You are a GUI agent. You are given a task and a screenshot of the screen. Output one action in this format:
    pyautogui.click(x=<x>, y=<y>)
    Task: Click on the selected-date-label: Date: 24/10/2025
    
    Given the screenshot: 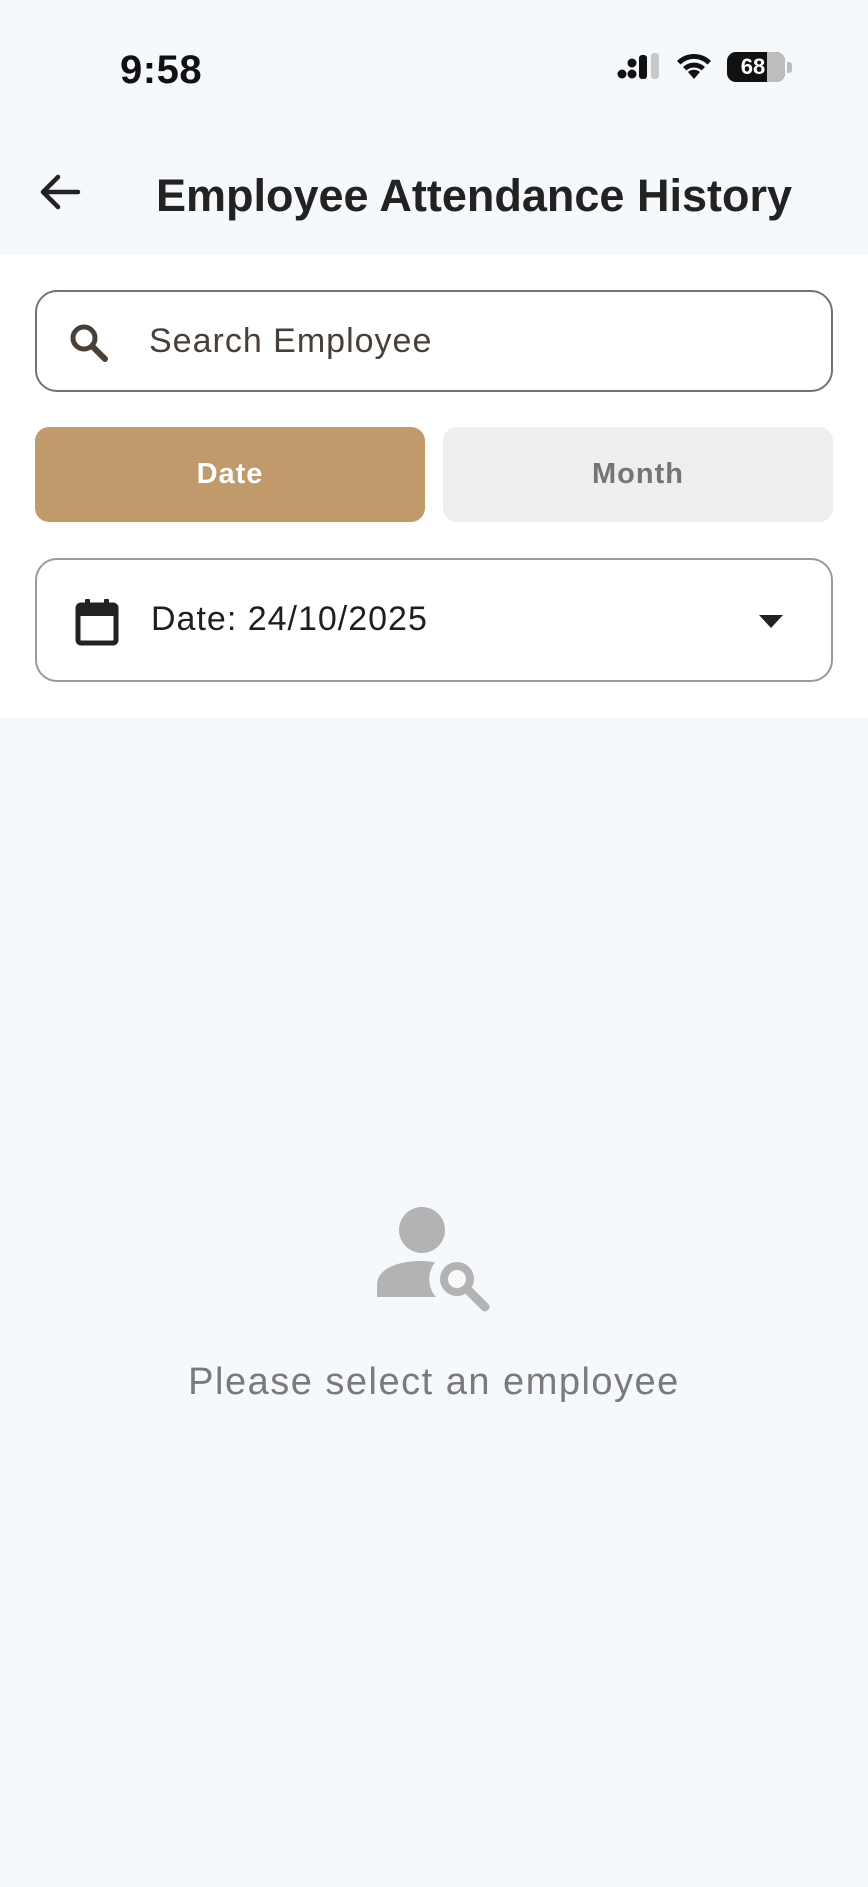 What is the action you would take?
    pyautogui.click(x=289, y=619)
    